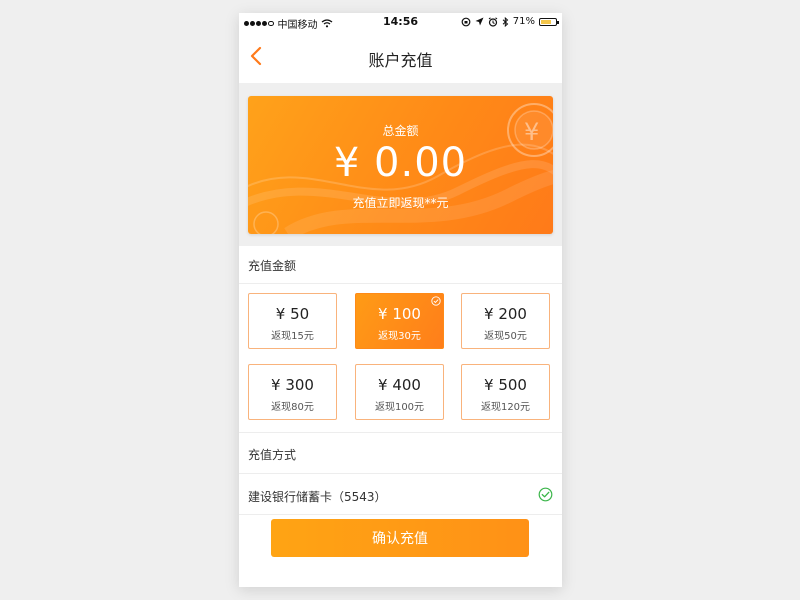 The image size is (800, 600). I want to click on battery-percent: 71%, so click(523, 21).